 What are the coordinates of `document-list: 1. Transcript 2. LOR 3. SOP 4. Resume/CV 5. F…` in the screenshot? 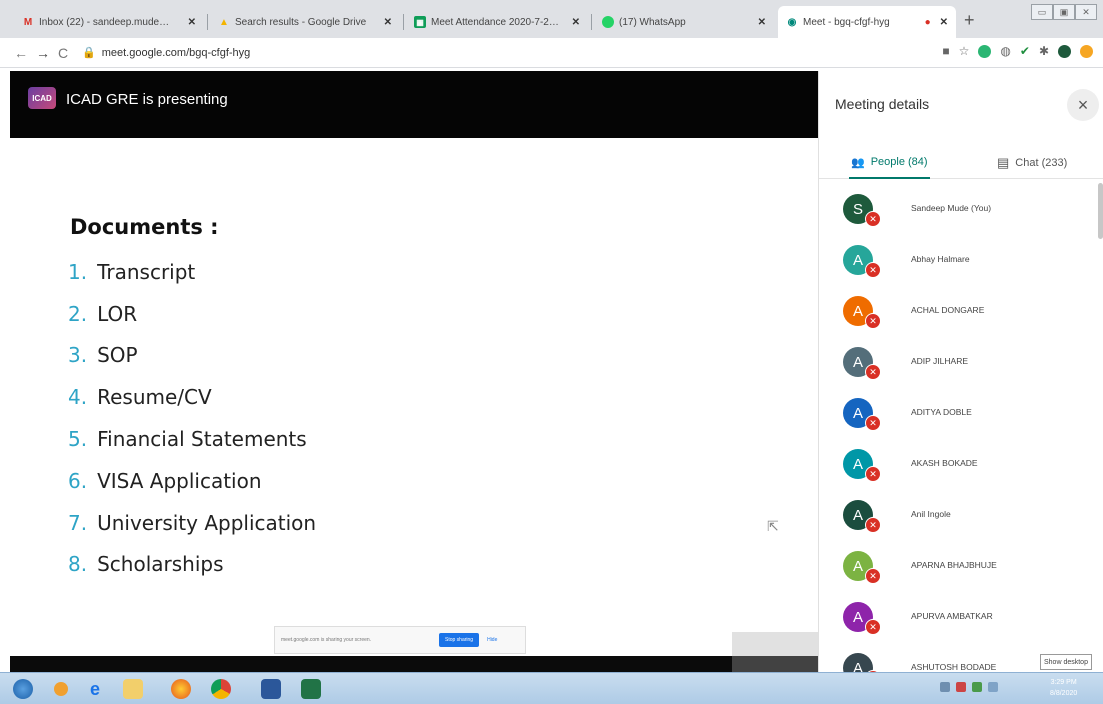 It's located at (192, 418).